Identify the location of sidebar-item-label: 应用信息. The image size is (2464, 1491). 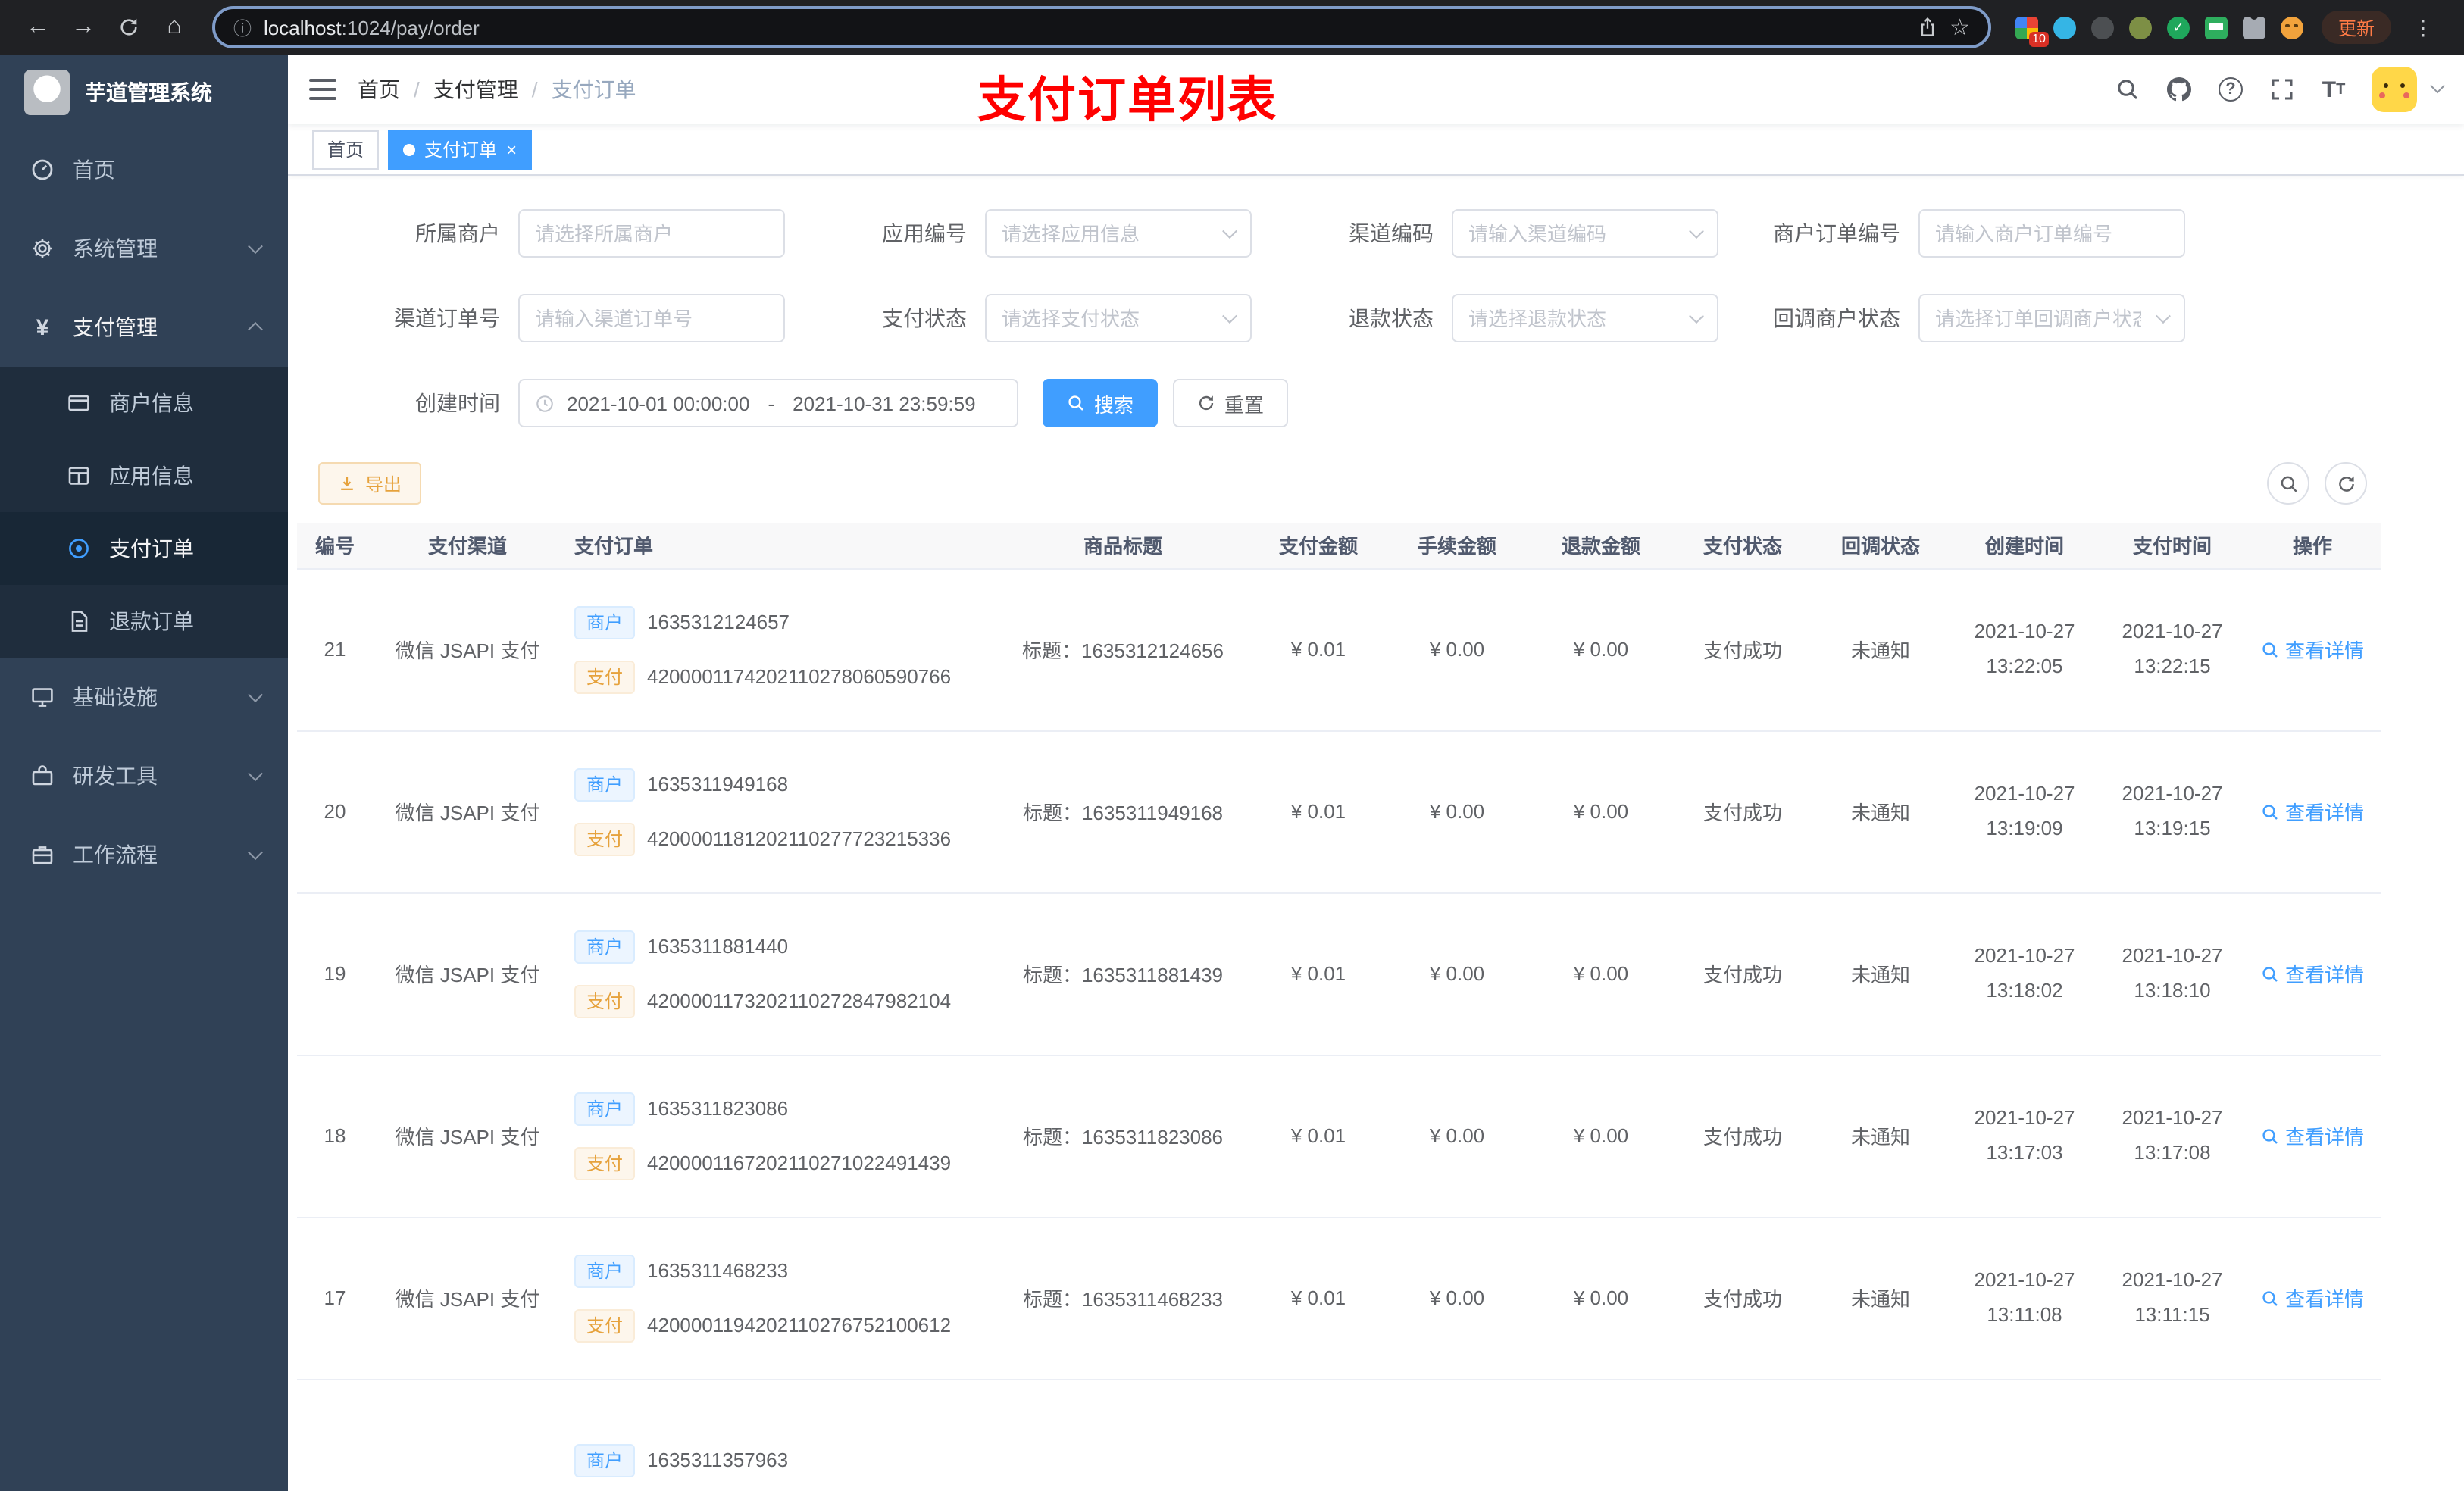
(151, 476).